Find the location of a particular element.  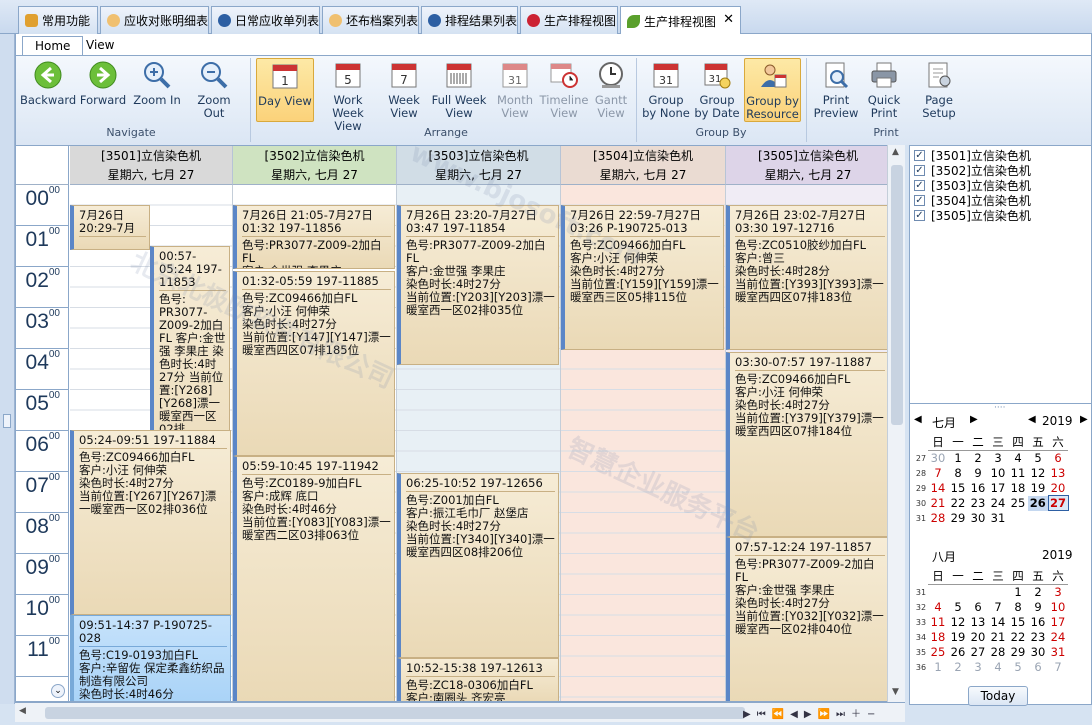

resource-checkbox-item: ✓ [3501]立信染色机 is located at coordinates (972, 155).